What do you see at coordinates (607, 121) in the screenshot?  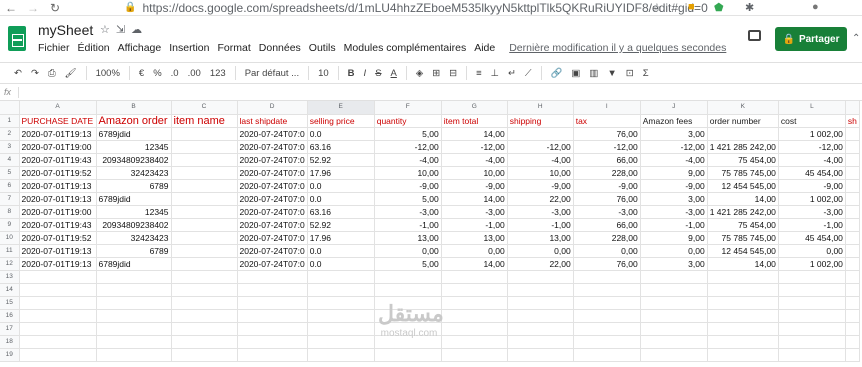 I see `cell: tax` at bounding box center [607, 121].